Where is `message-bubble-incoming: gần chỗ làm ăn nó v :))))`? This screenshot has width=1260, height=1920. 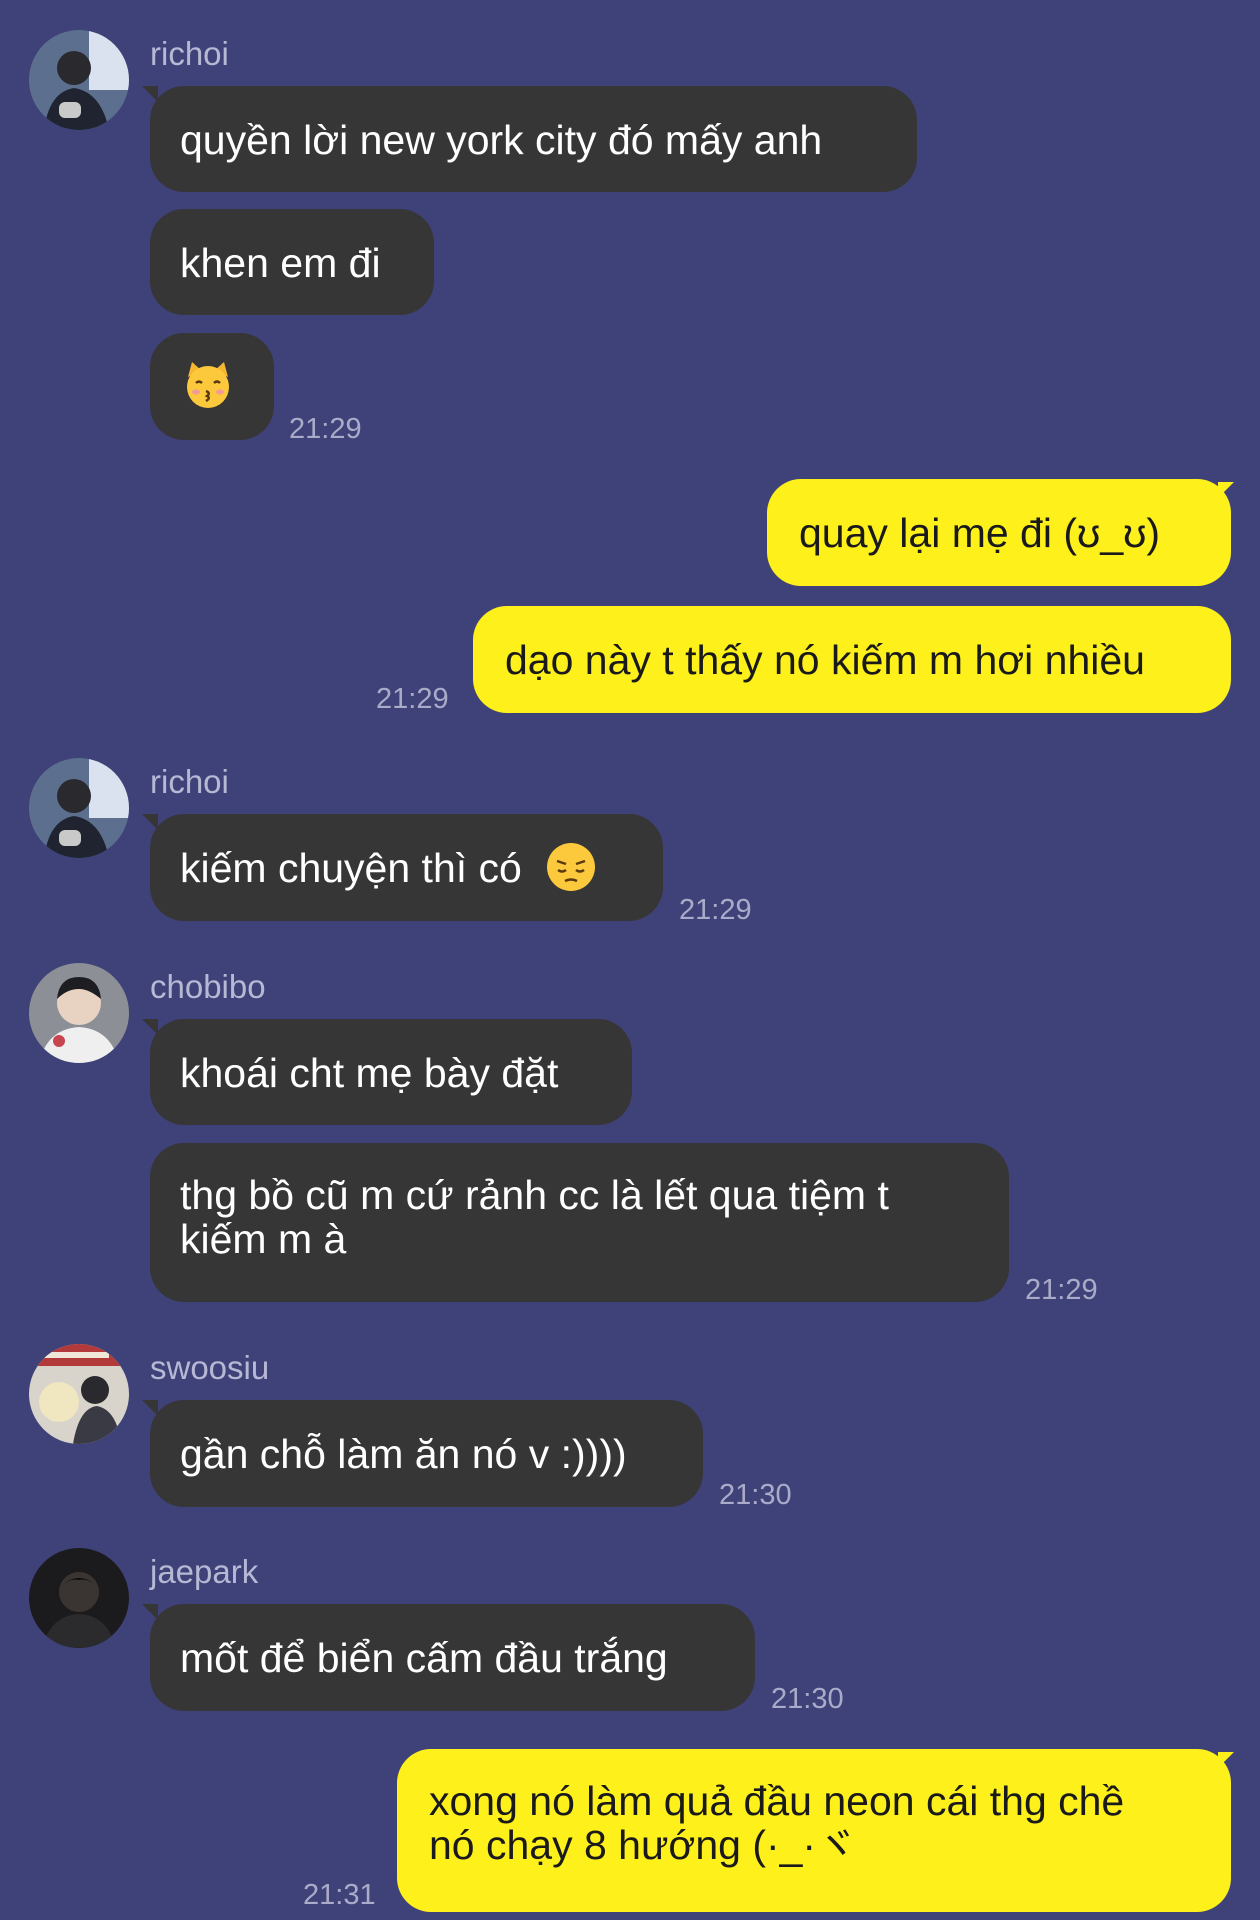
message-bubble-incoming: gần chỗ làm ăn nó v :)))) is located at coordinates (426, 1453).